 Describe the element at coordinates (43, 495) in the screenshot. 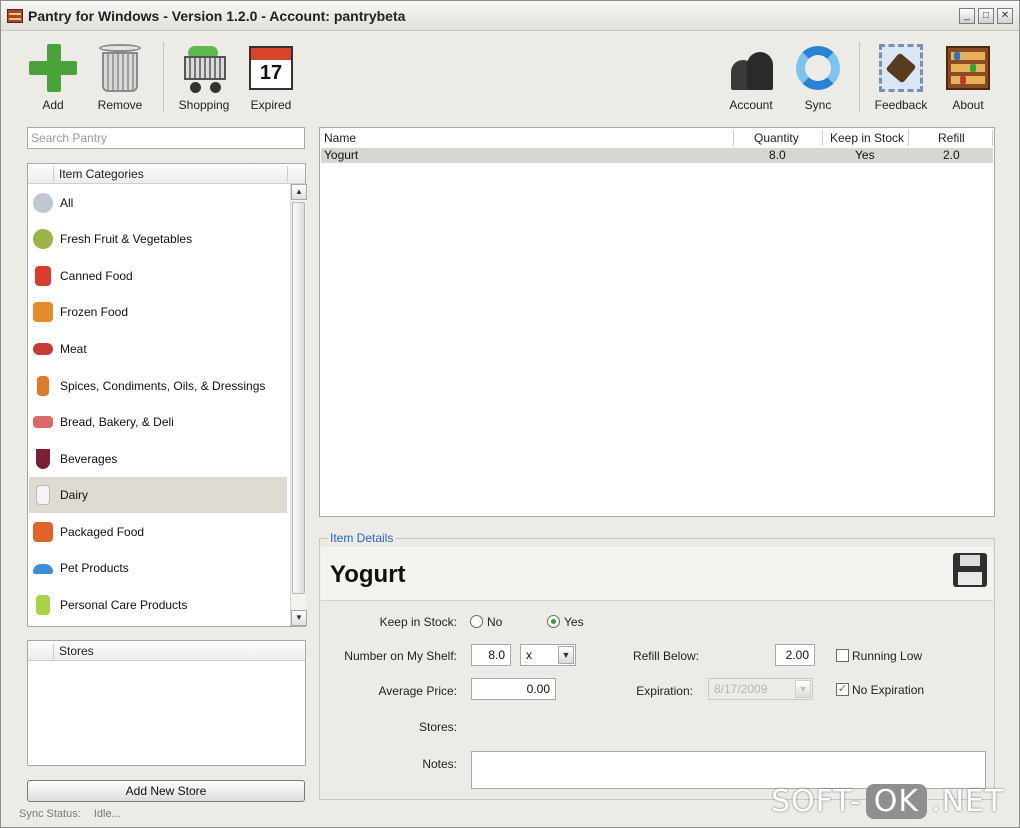

I see `milk-glass-icon` at that location.